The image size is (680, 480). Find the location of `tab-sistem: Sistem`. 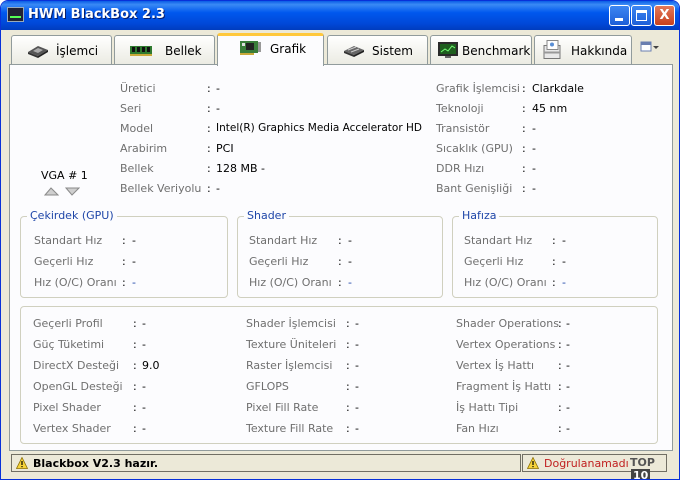

tab-sistem: Sistem is located at coordinates (377, 49).